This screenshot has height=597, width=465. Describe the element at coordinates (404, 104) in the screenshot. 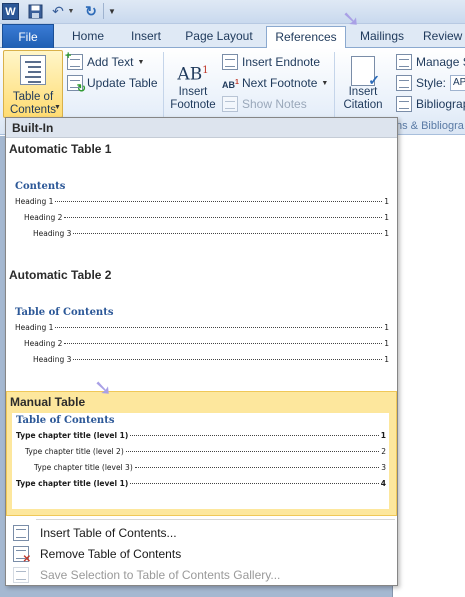

I see `bibliography-icon` at that location.